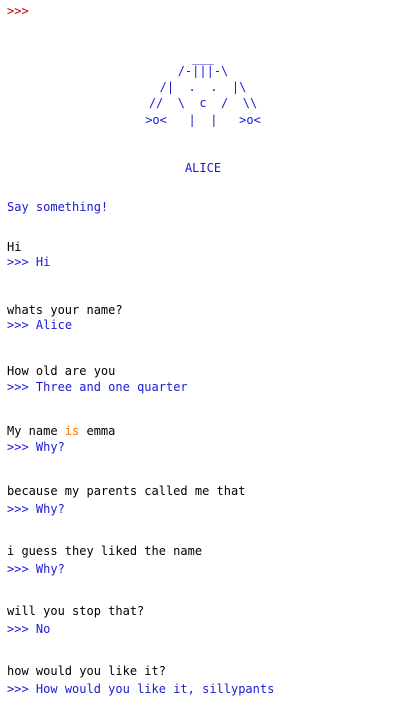  Describe the element at coordinates (203, 120) in the screenshot. I see `ascii-art-line-5: >o< | | >o<` at that location.